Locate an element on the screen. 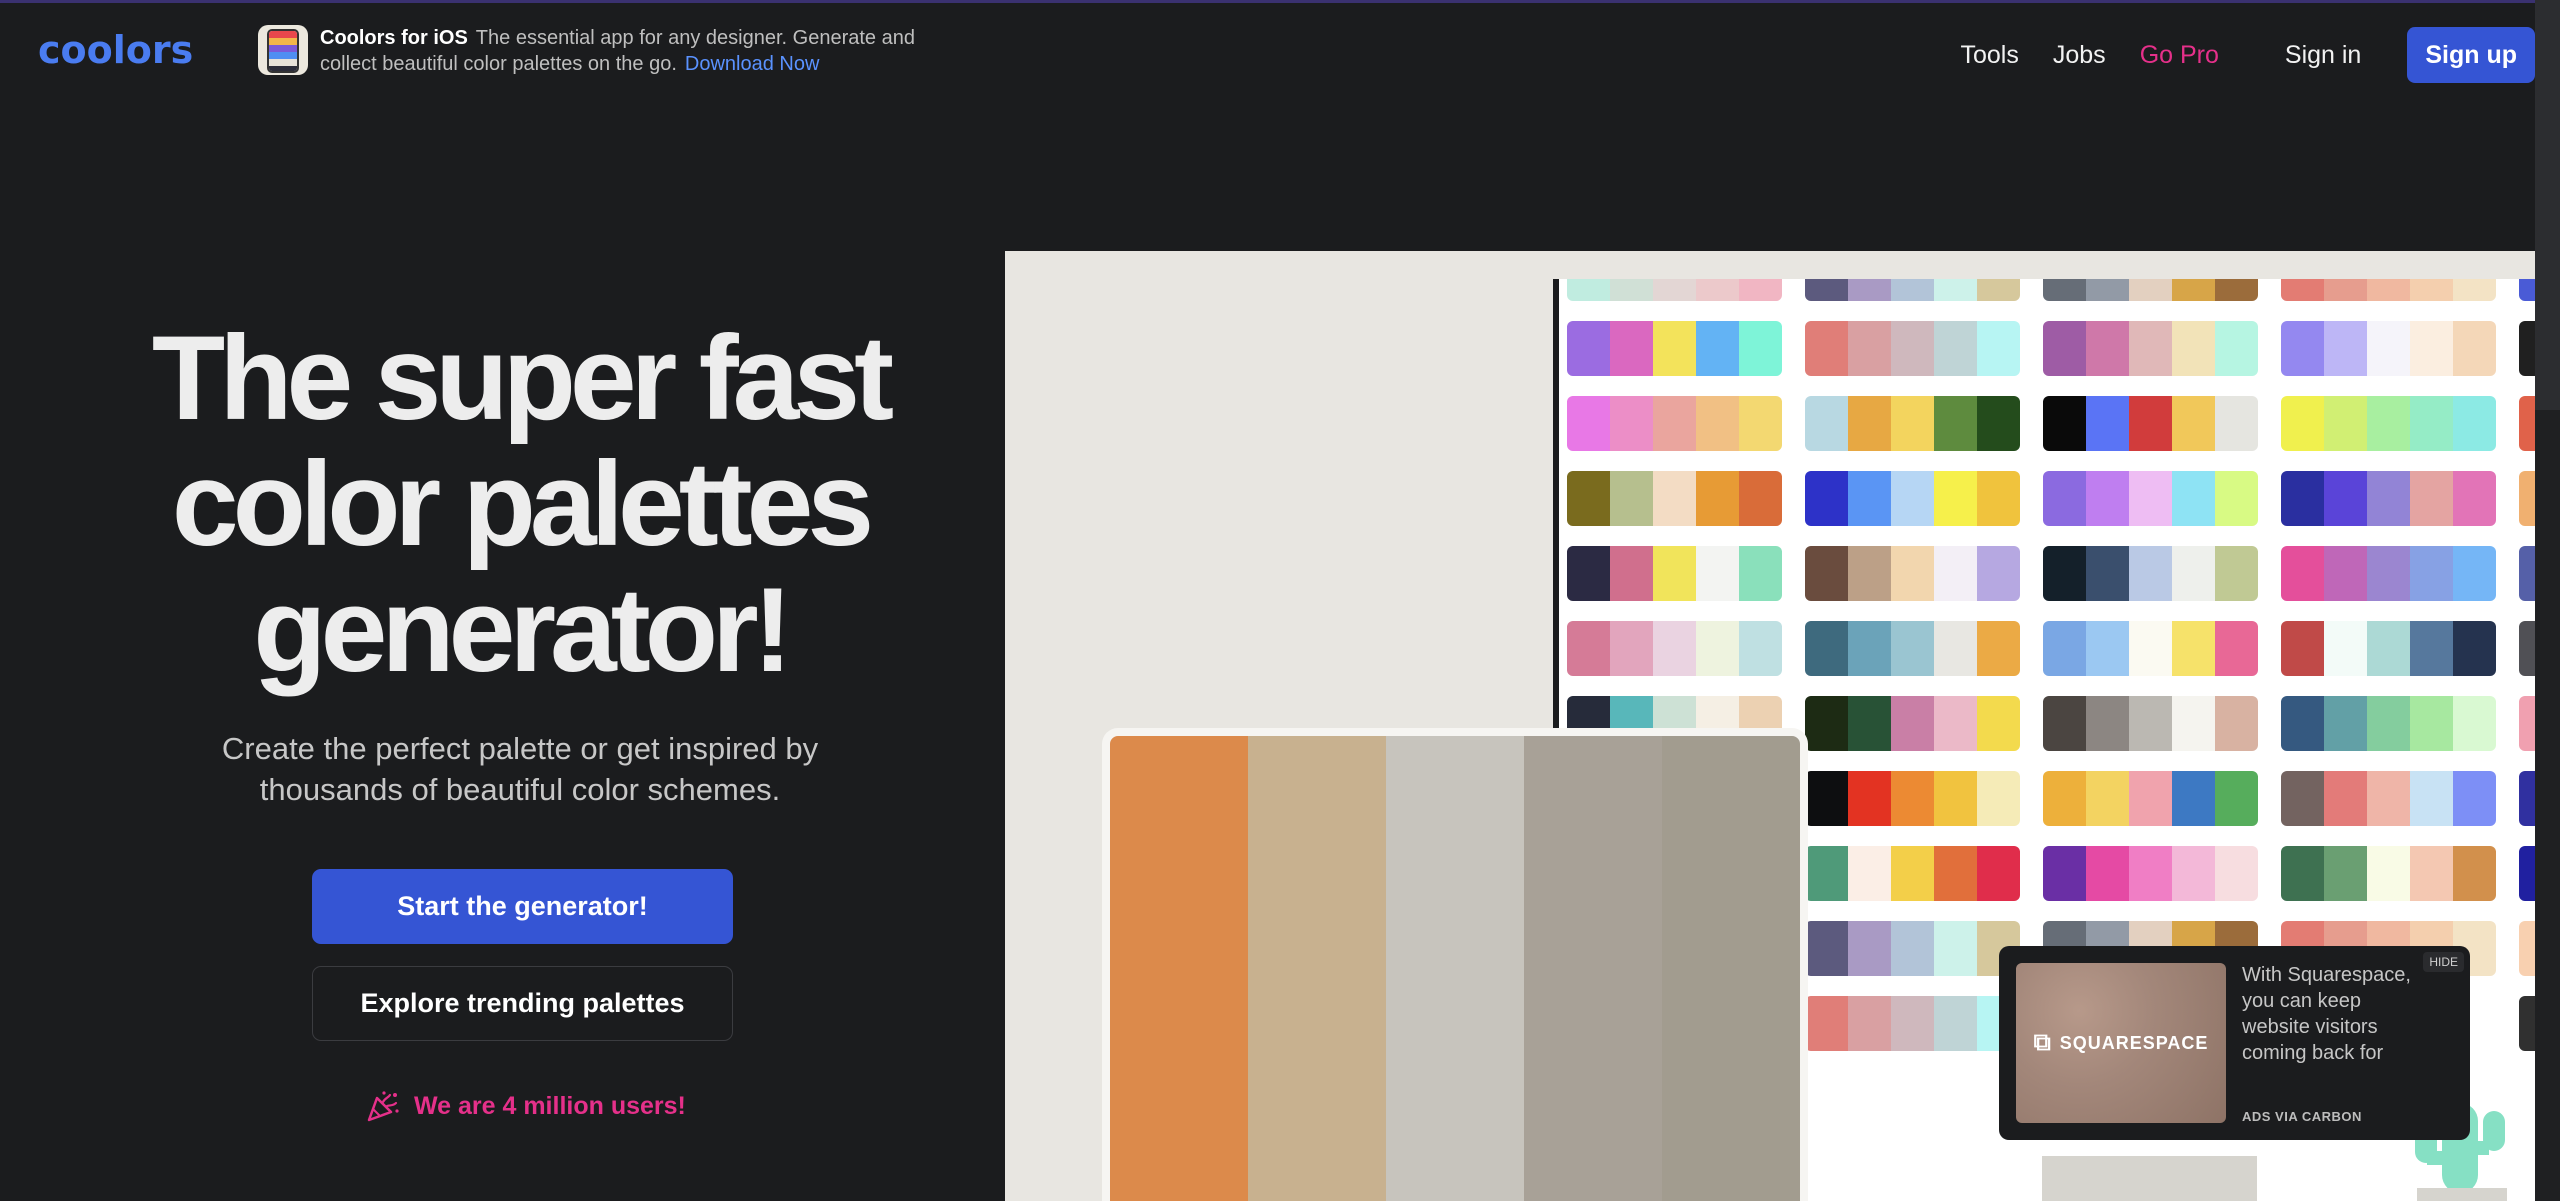  sign-up-button: Sign up is located at coordinates (2471, 55).